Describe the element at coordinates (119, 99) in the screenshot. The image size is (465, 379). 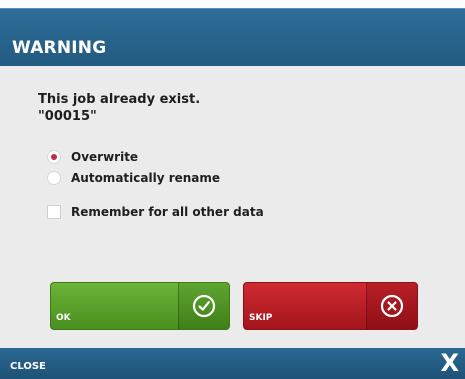
I see `message-text: This job already exist.` at that location.